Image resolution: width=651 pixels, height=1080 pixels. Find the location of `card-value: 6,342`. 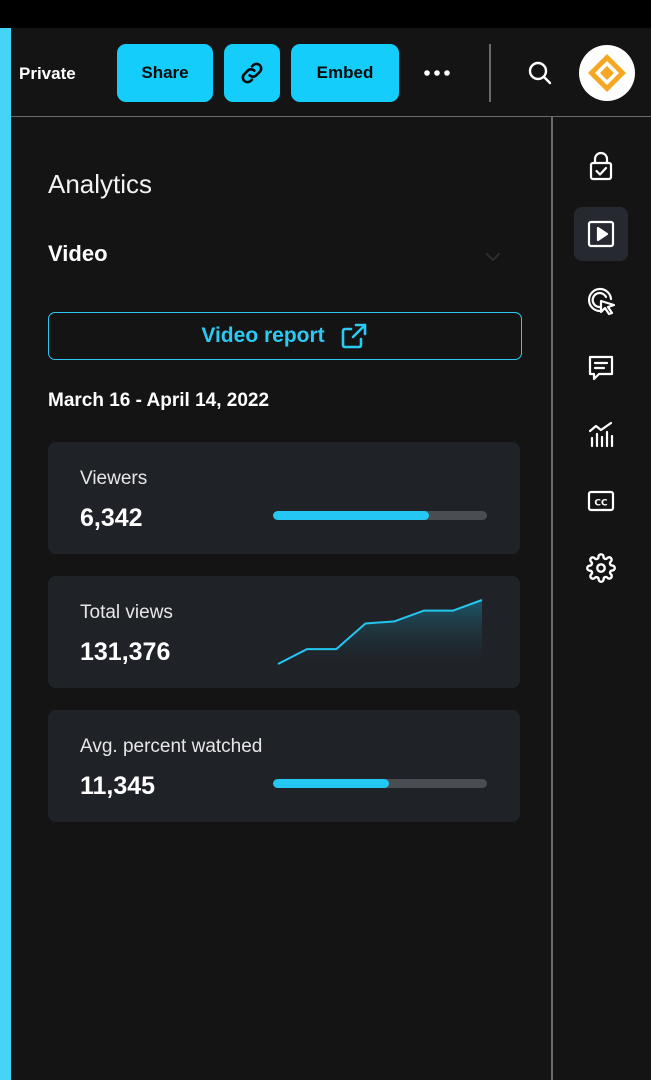

card-value: 6,342 is located at coordinates (111, 518).